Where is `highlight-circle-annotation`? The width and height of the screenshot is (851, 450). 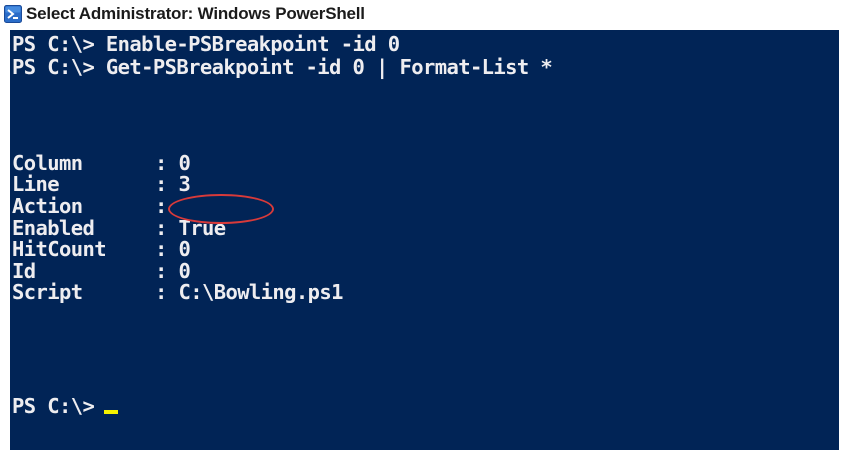
highlight-circle-annotation is located at coordinates (221, 209).